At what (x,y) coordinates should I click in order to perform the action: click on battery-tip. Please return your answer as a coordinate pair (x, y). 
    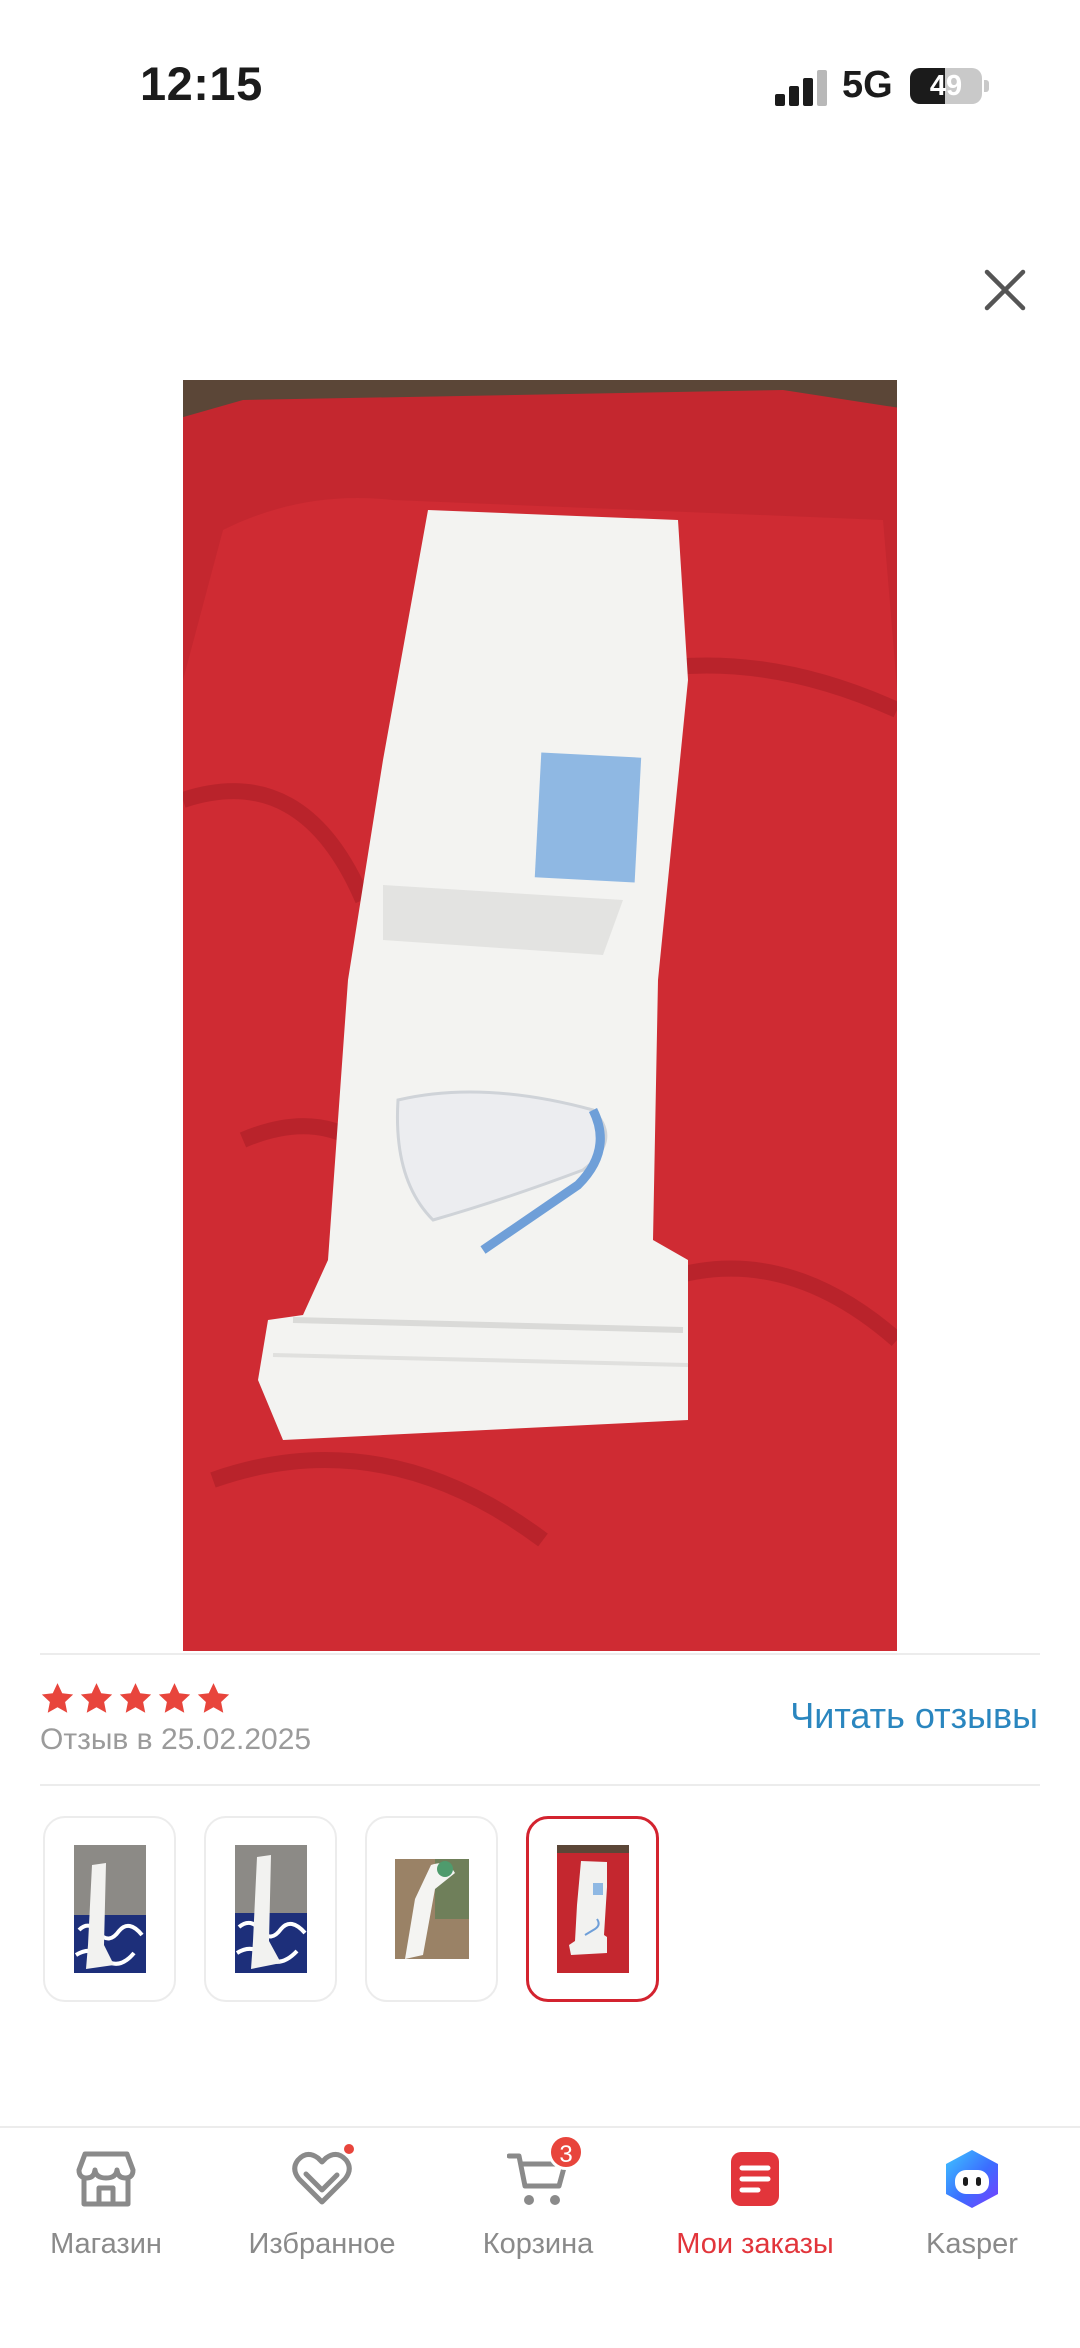
    Looking at the image, I should click on (986, 86).